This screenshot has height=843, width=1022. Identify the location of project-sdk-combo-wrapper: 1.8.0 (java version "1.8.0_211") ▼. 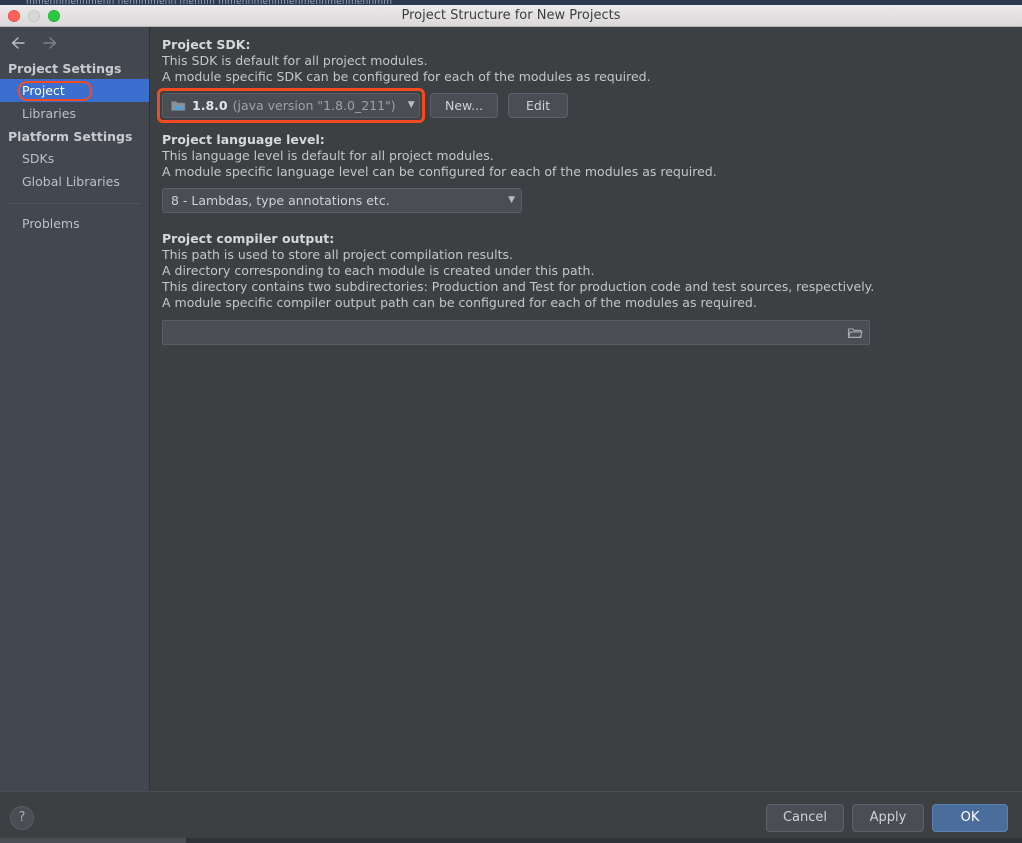
(291, 105).